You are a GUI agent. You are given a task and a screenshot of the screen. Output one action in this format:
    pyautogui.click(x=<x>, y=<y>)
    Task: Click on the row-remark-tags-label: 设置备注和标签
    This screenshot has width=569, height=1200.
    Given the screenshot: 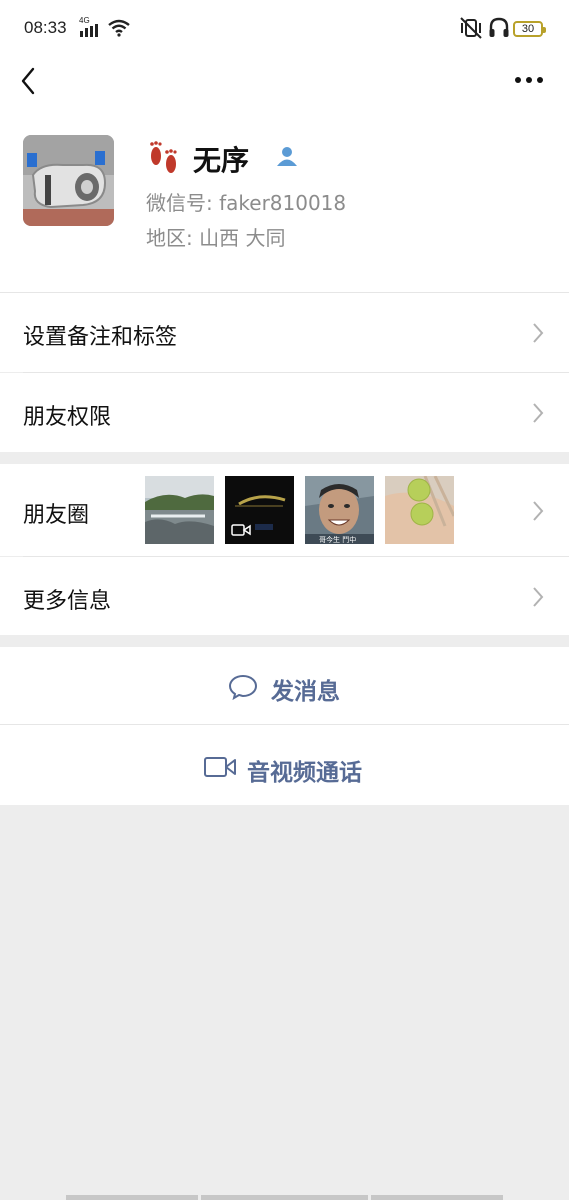 What is the action you would take?
    pyautogui.click(x=100, y=337)
    